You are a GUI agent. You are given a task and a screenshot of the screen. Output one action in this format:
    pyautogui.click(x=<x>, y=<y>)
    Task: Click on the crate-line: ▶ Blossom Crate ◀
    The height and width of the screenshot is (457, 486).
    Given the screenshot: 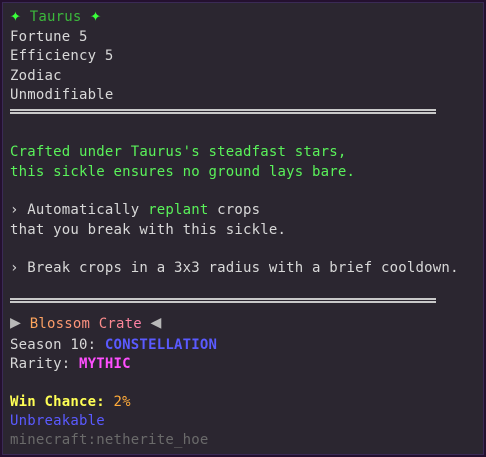 What is the action you would take?
    pyautogui.click(x=86, y=323)
    